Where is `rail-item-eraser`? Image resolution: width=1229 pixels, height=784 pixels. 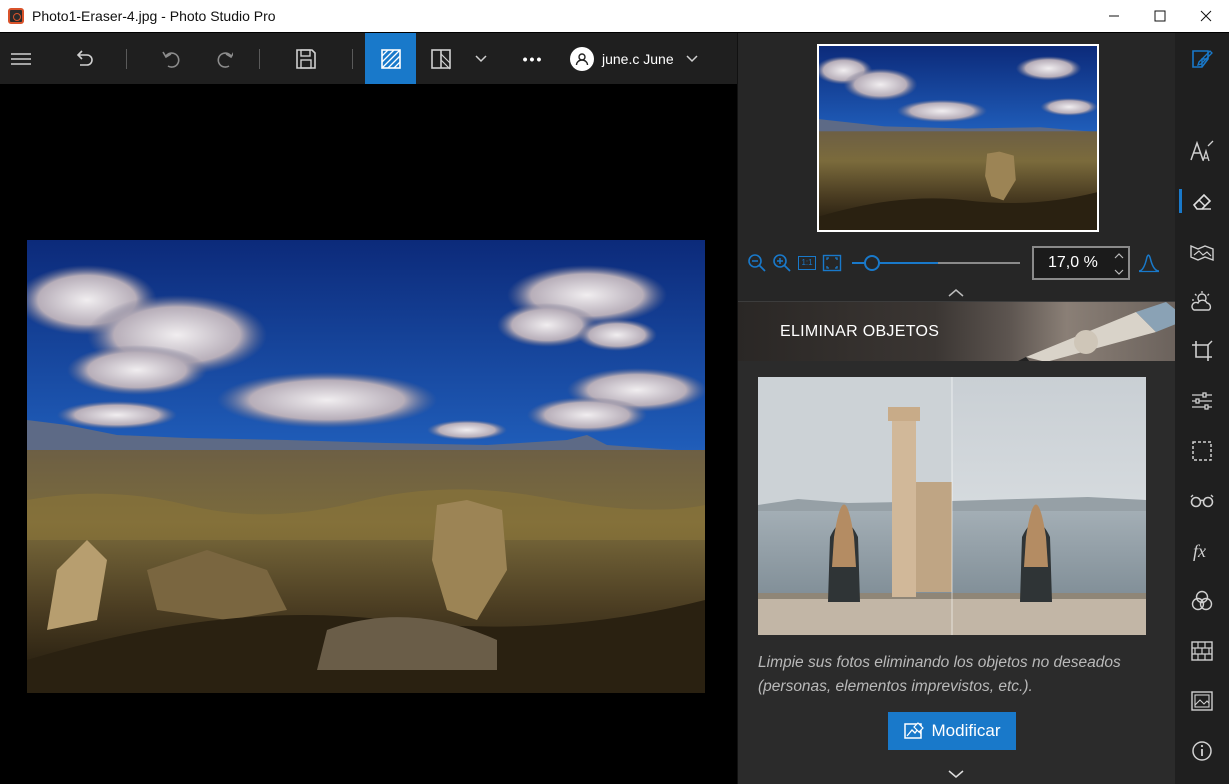 rail-item-eraser is located at coordinates (1202, 201).